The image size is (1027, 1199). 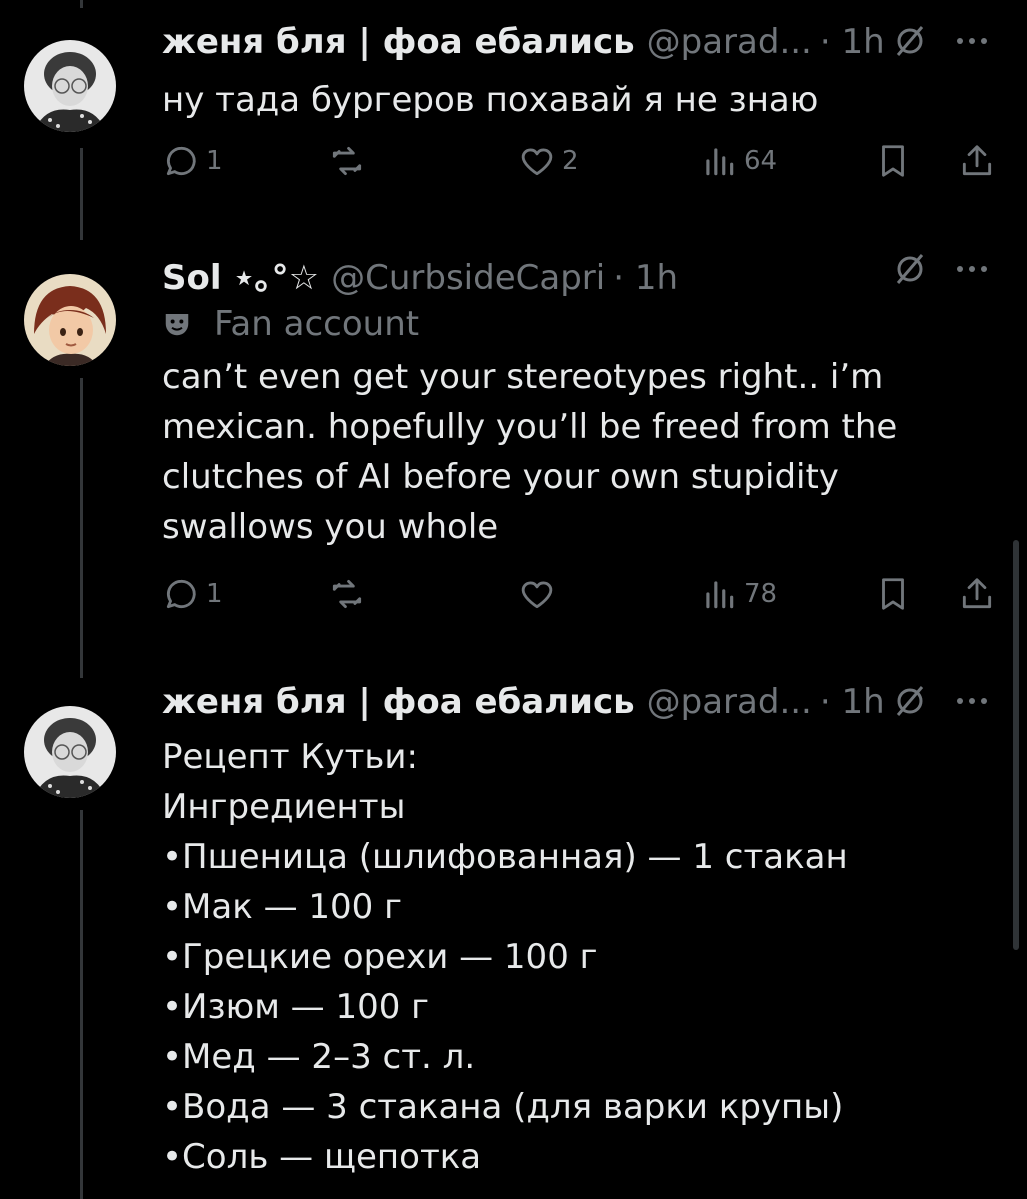 I want to click on tweet-text: ну тада бургеров похавай я не знаю, so click(x=490, y=100).